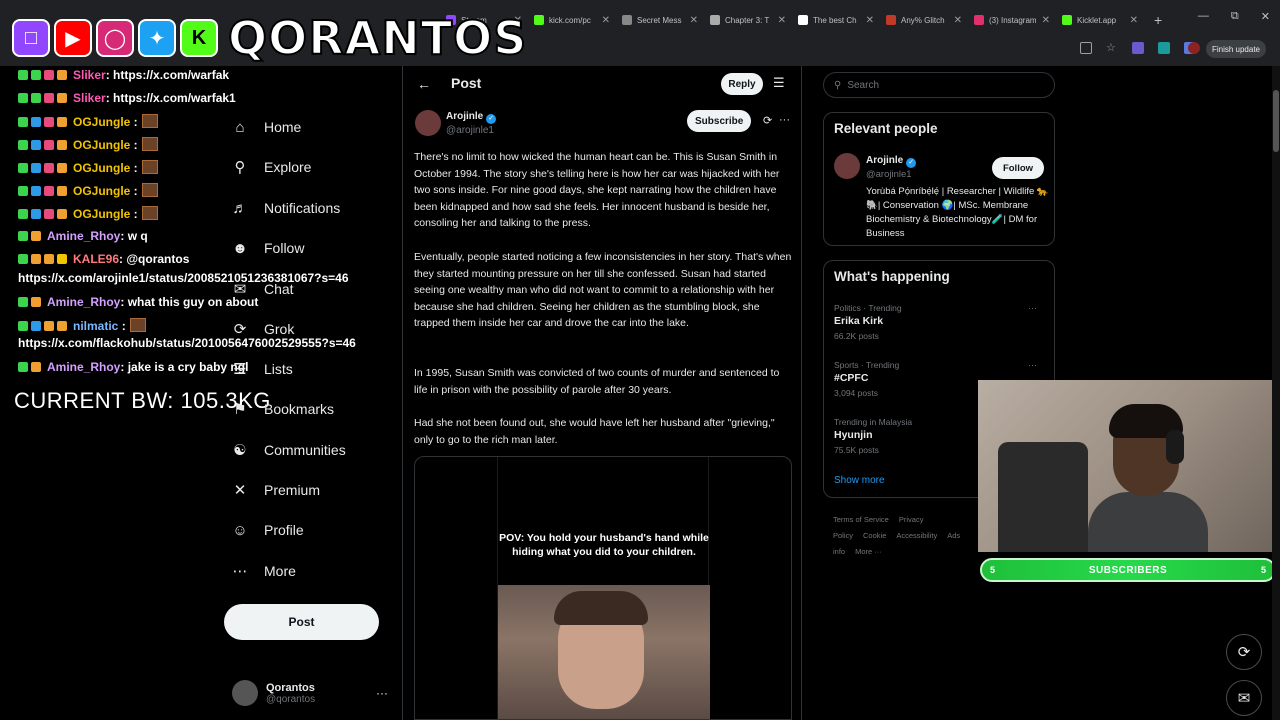  I want to click on scrollbar-thumb, so click(1276, 121).